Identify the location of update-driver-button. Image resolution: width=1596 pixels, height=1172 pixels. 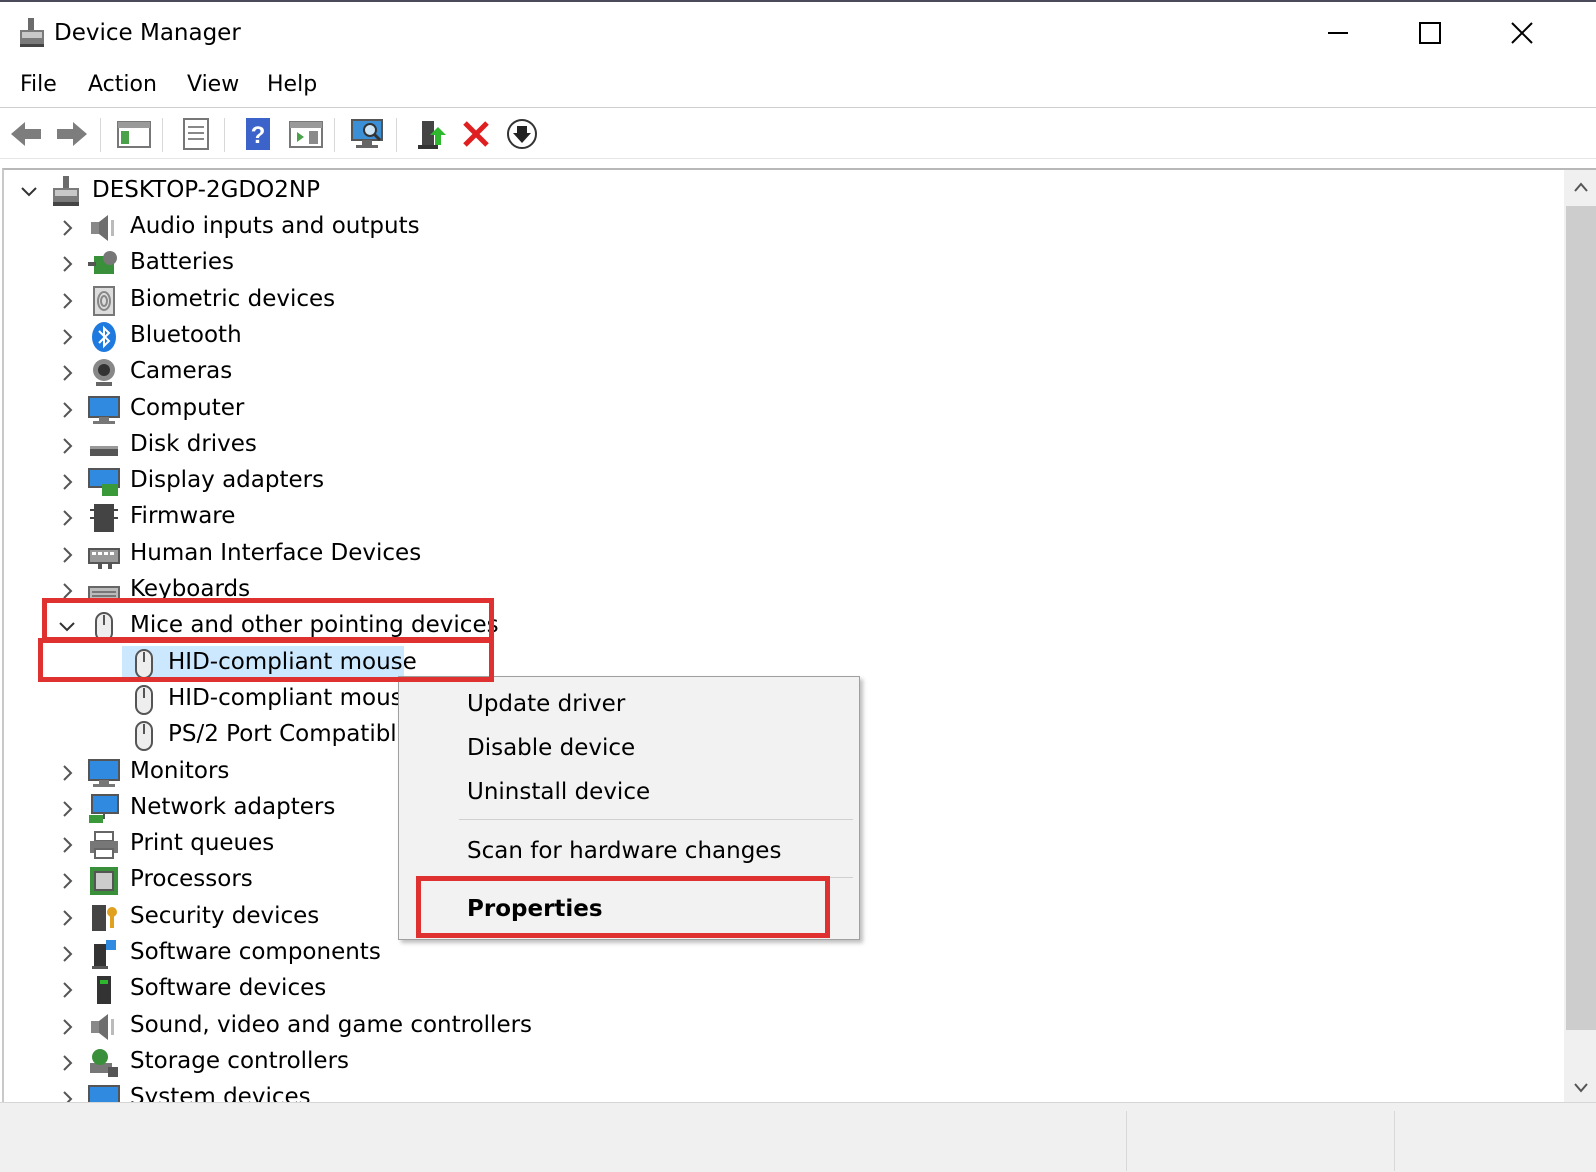
(432, 134).